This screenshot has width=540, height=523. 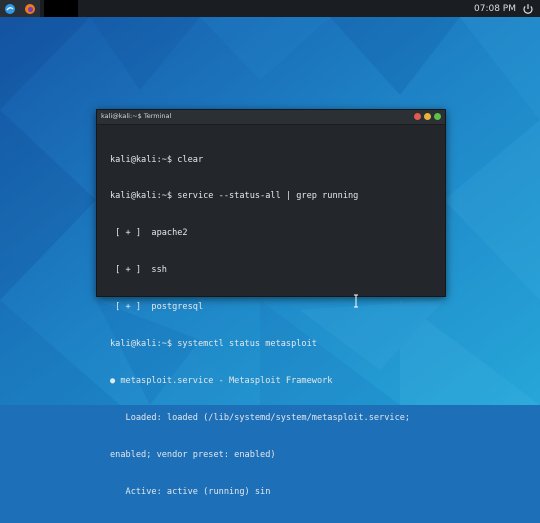 I want to click on terminal-line: enabled; vendor preset: enabled), so click(x=193, y=454).